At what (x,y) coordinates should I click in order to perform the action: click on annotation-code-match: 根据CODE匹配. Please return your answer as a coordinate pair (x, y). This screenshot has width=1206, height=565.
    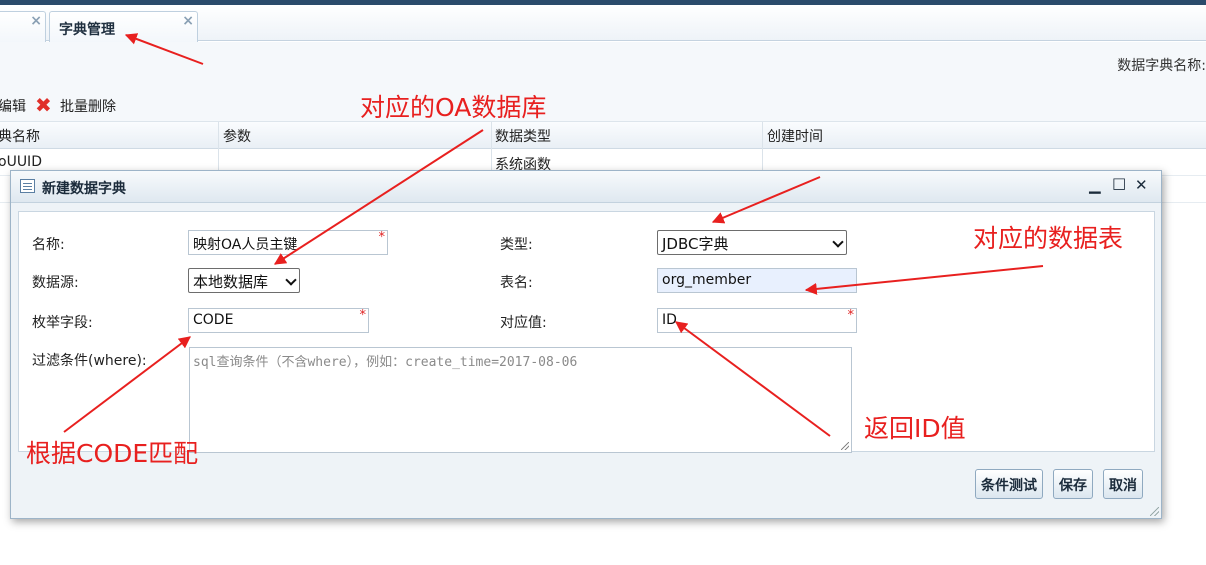
    Looking at the image, I should click on (112, 453).